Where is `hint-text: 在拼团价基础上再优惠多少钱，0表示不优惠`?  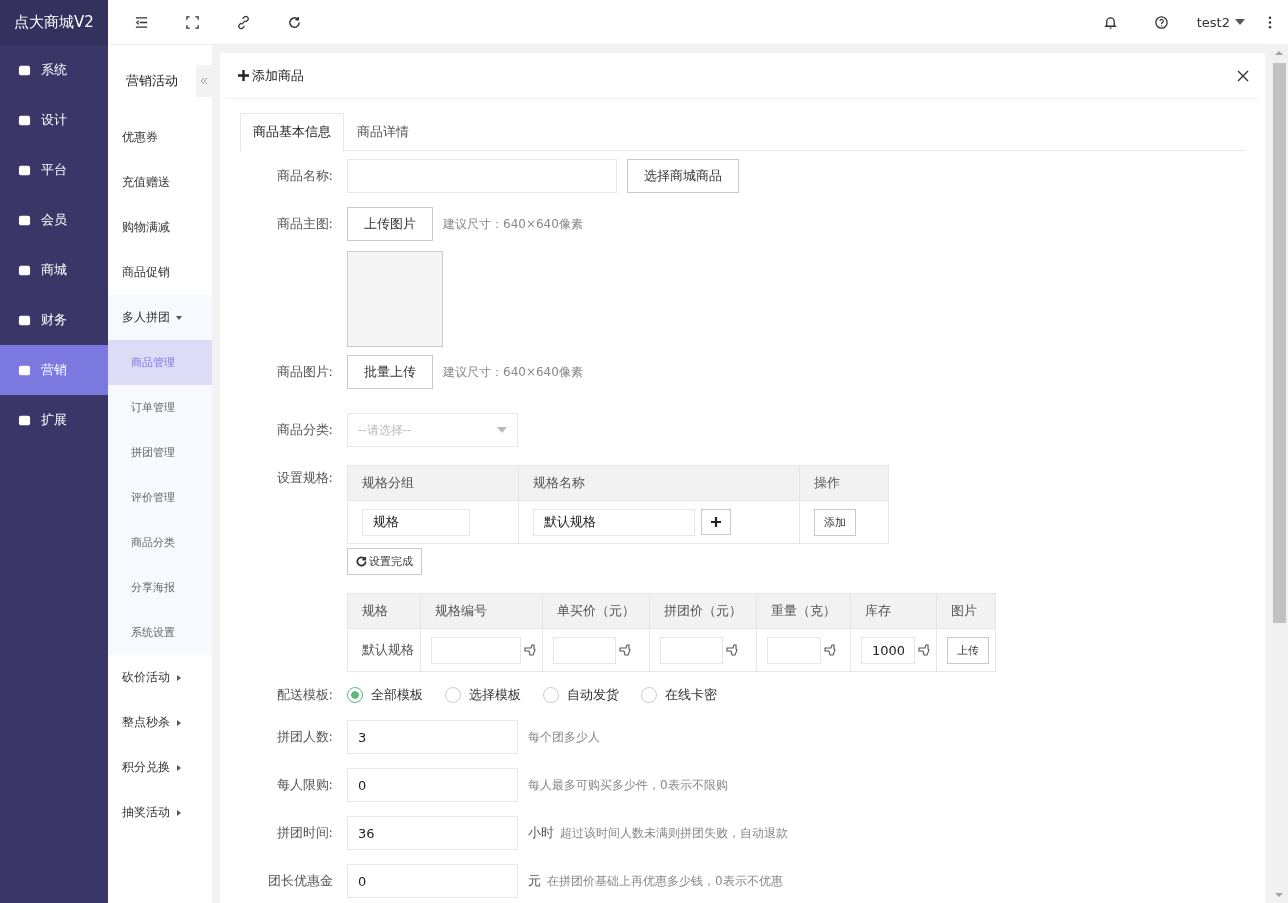 hint-text: 在拼团价基础上再优惠多少钱，0表示不优惠 is located at coordinates (665, 881).